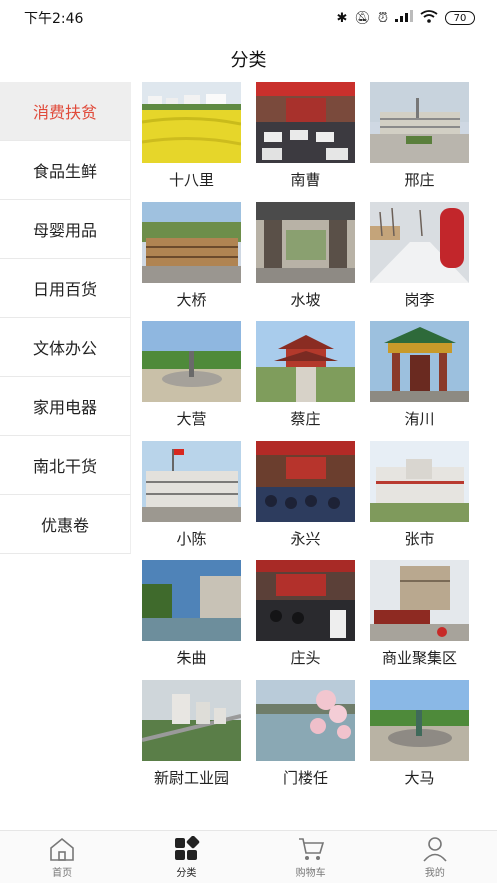  What do you see at coordinates (65, 111) in the screenshot?
I see `sidebar-item-consumer-poverty: 消费扶贫` at bounding box center [65, 111].